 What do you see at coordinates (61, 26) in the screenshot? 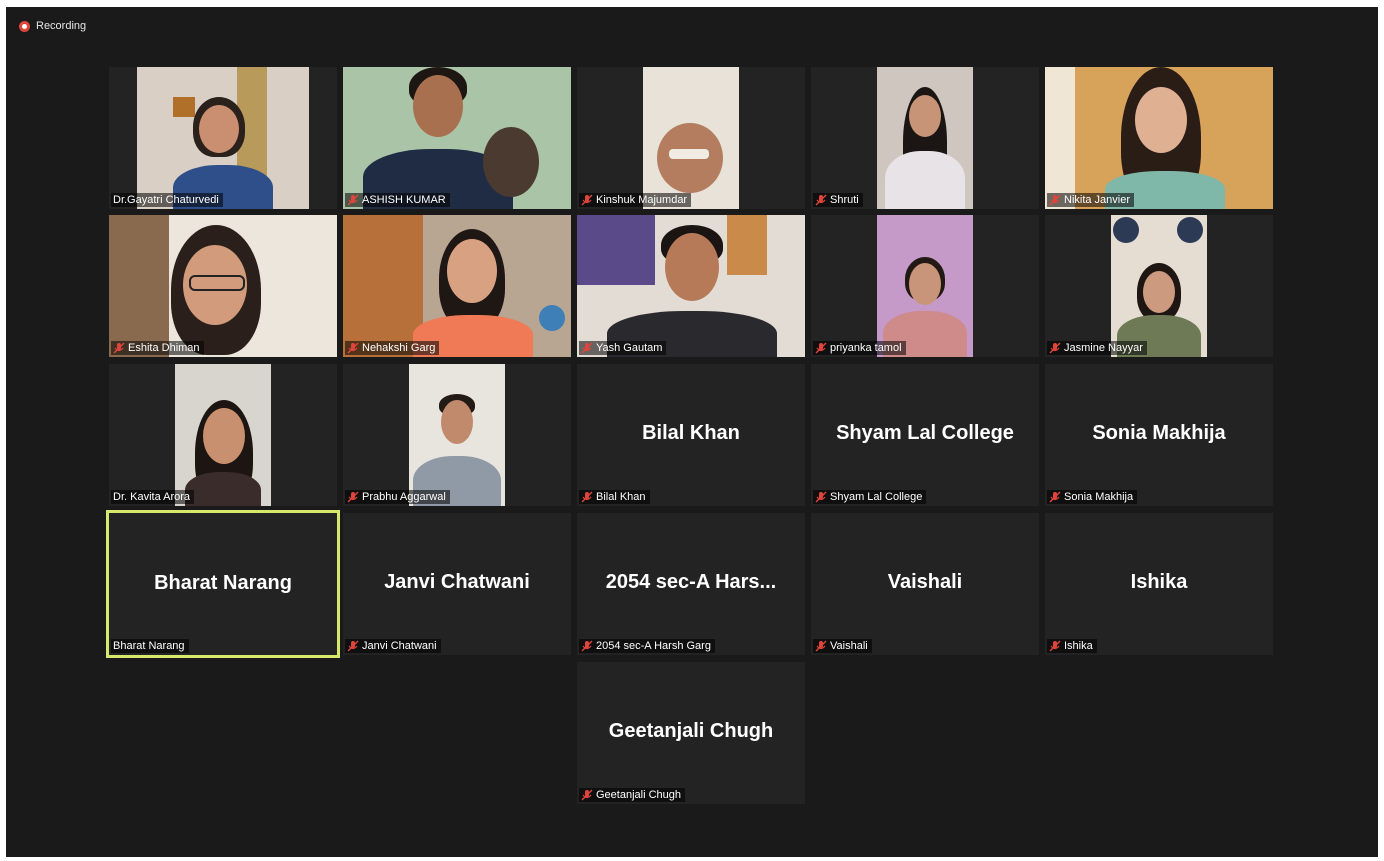
I see `recording-label: Recording` at bounding box center [61, 26].